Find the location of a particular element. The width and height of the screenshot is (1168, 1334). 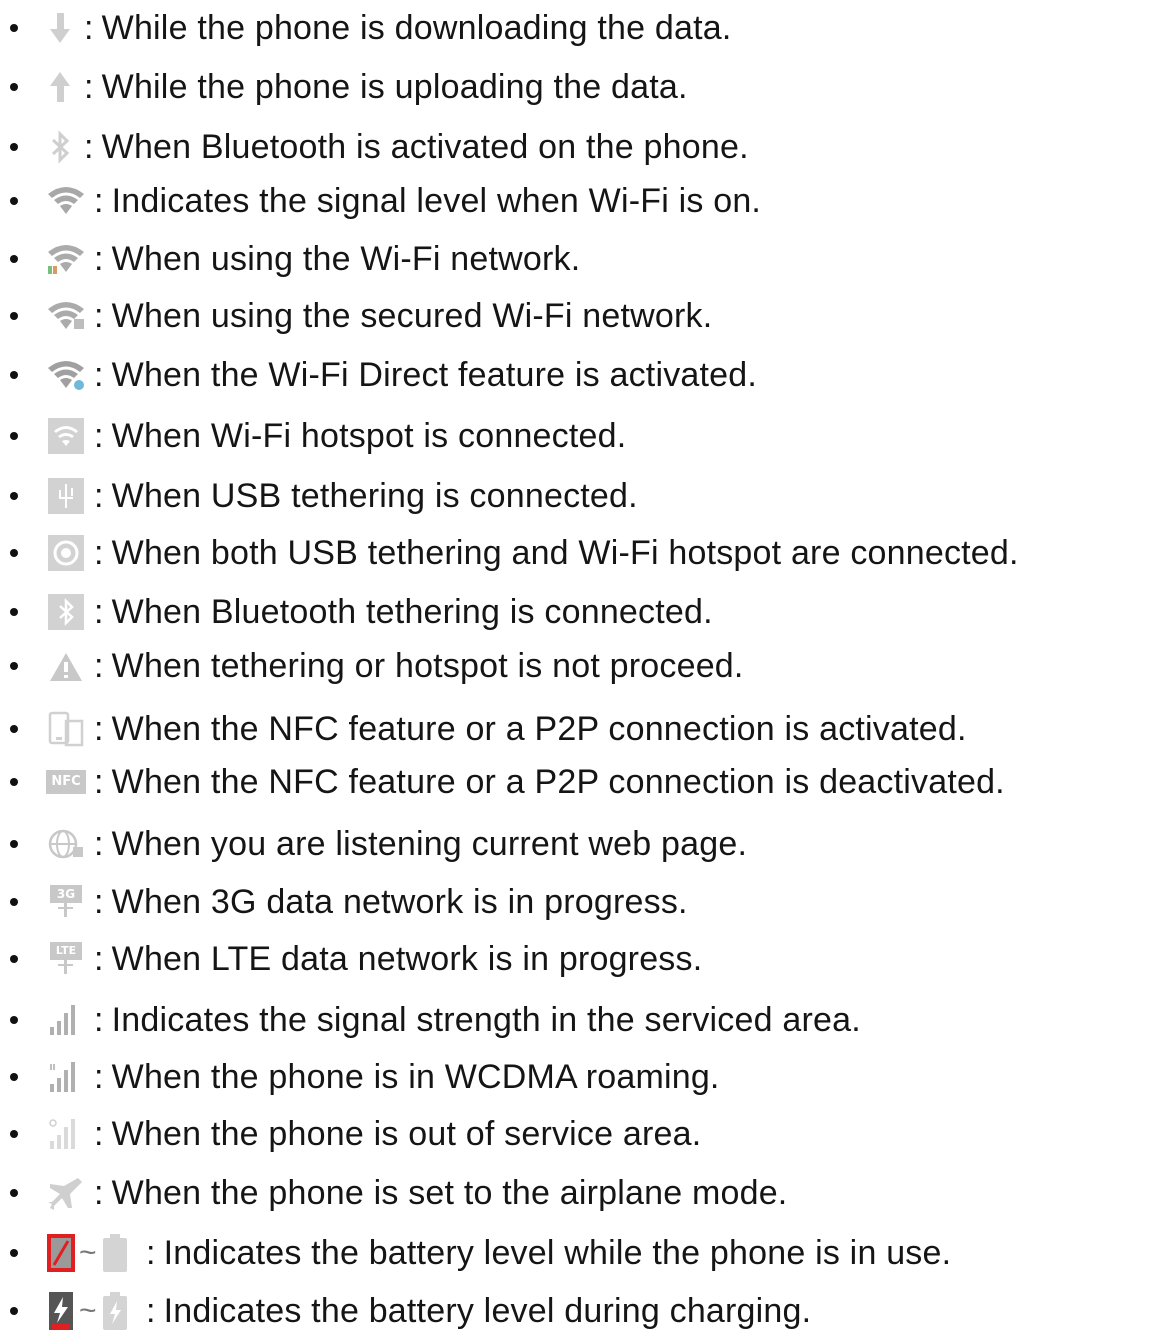

legend-description: When LTE data network is in progress. is located at coordinates (407, 959).